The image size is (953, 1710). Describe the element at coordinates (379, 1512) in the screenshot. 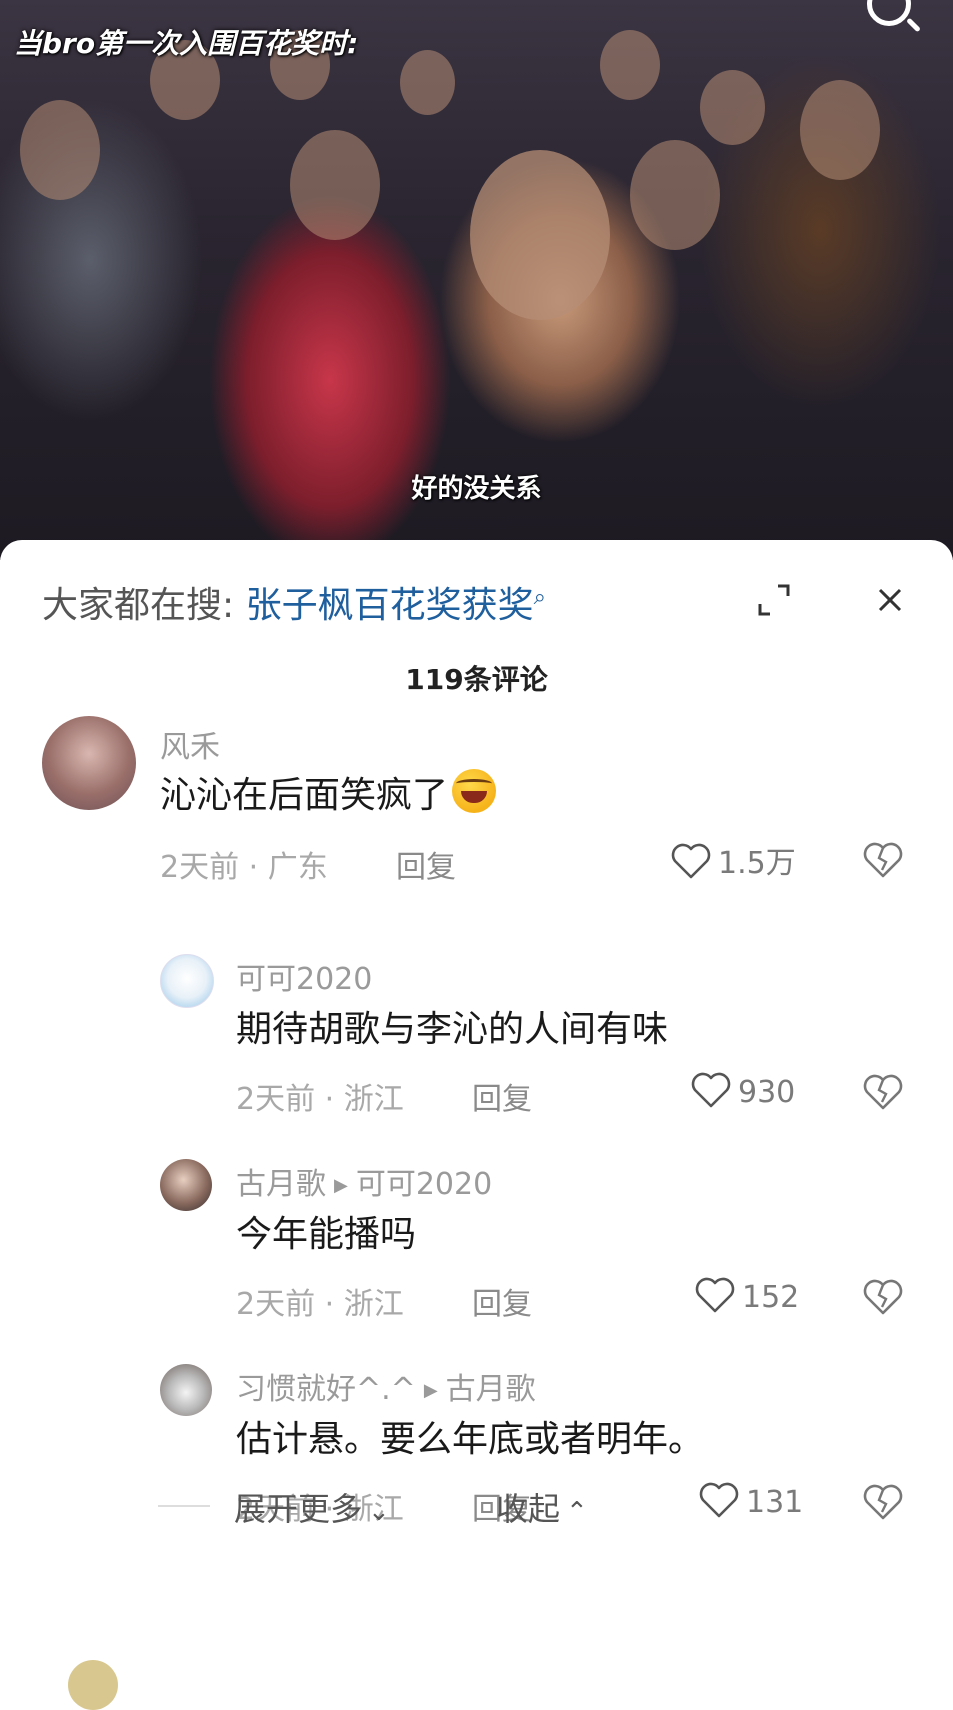

I see `chevron-down-icon: ⌄` at that location.